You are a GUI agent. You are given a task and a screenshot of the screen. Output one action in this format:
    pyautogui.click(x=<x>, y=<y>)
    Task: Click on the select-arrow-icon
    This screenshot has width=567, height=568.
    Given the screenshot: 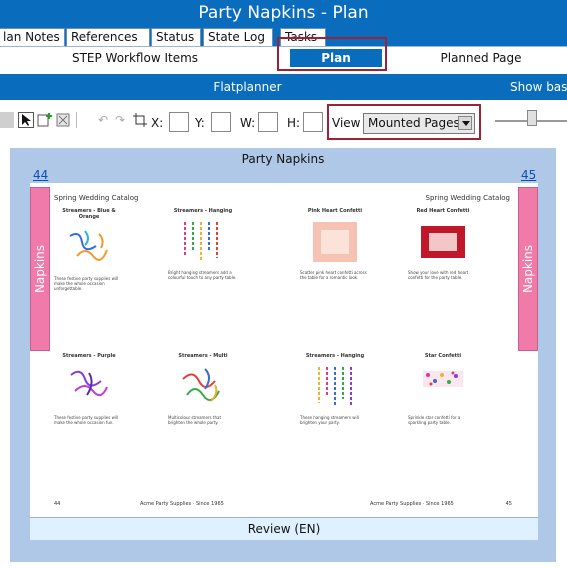 What is the action you would take?
    pyautogui.click(x=26, y=120)
    